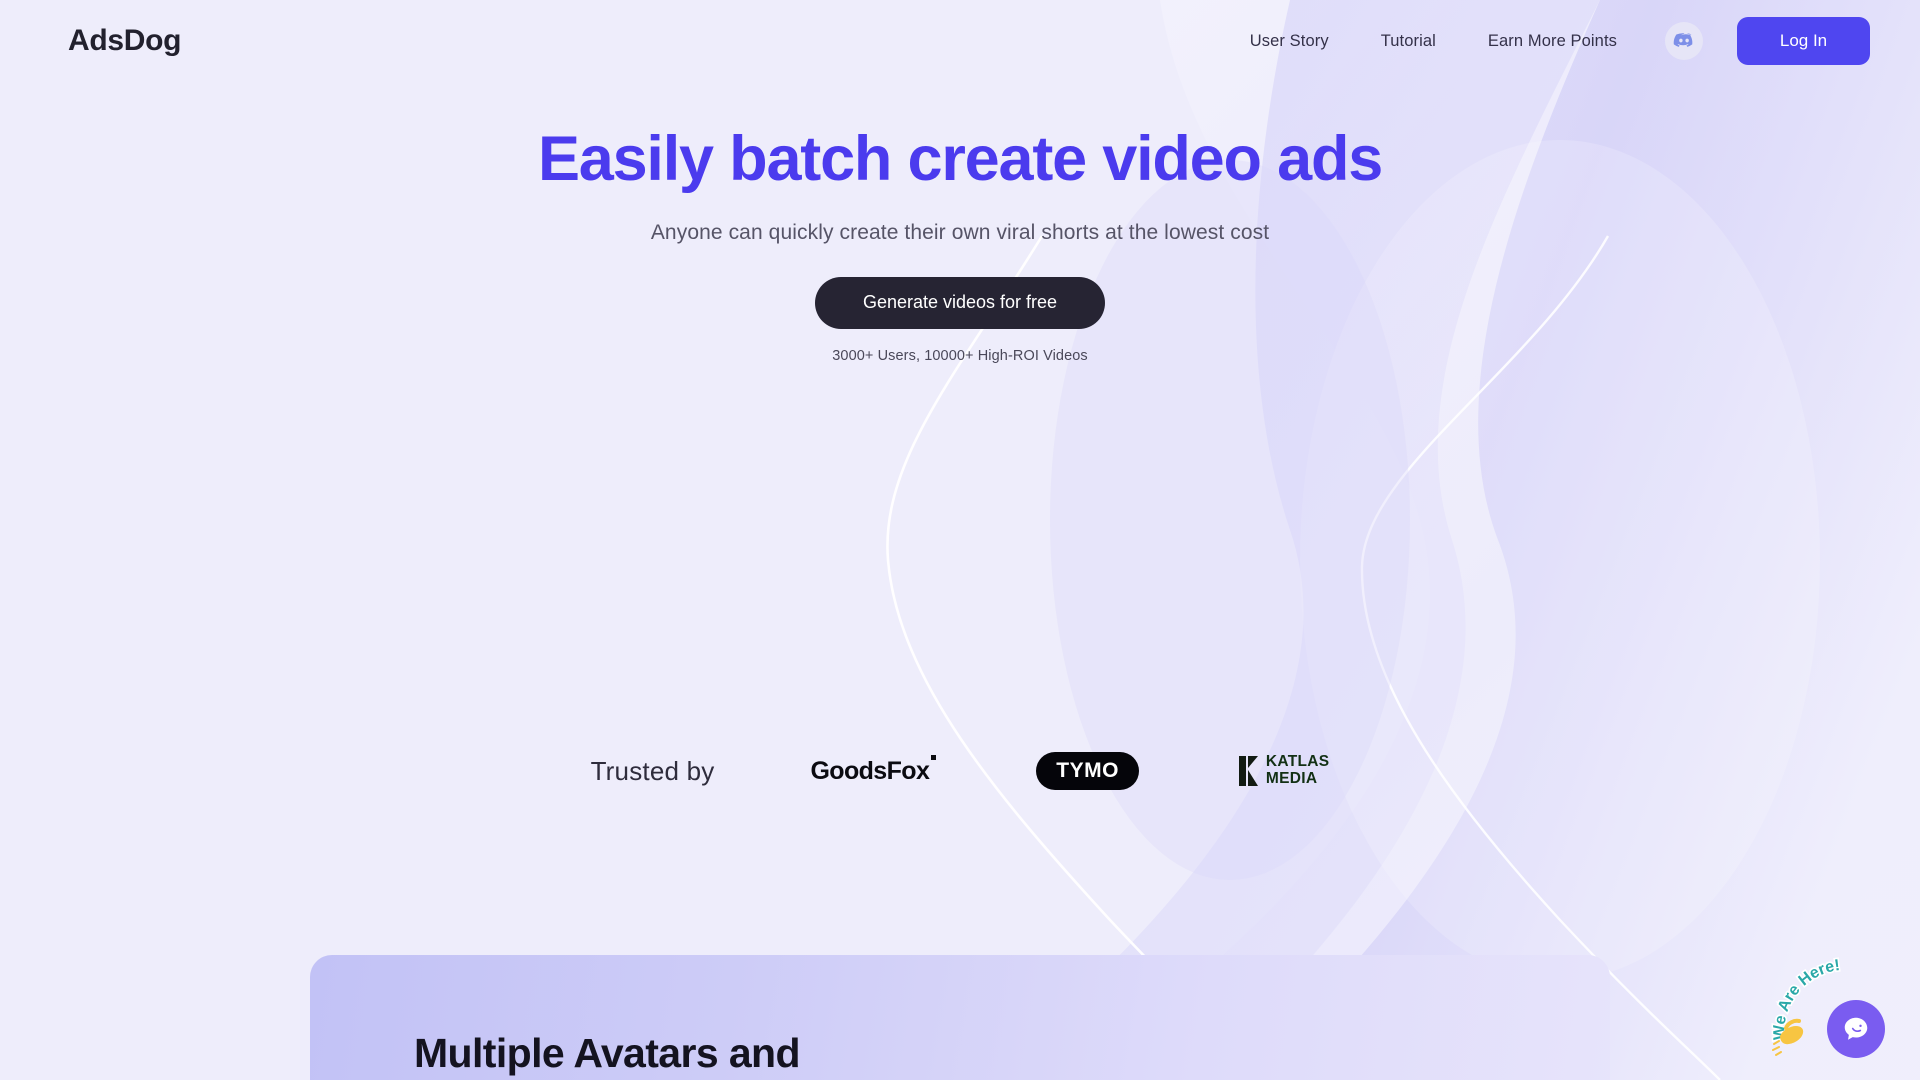 This screenshot has height=1080, width=1920. What do you see at coordinates (934, 758) in the screenshot?
I see `goodsfox-mark-icon` at bounding box center [934, 758].